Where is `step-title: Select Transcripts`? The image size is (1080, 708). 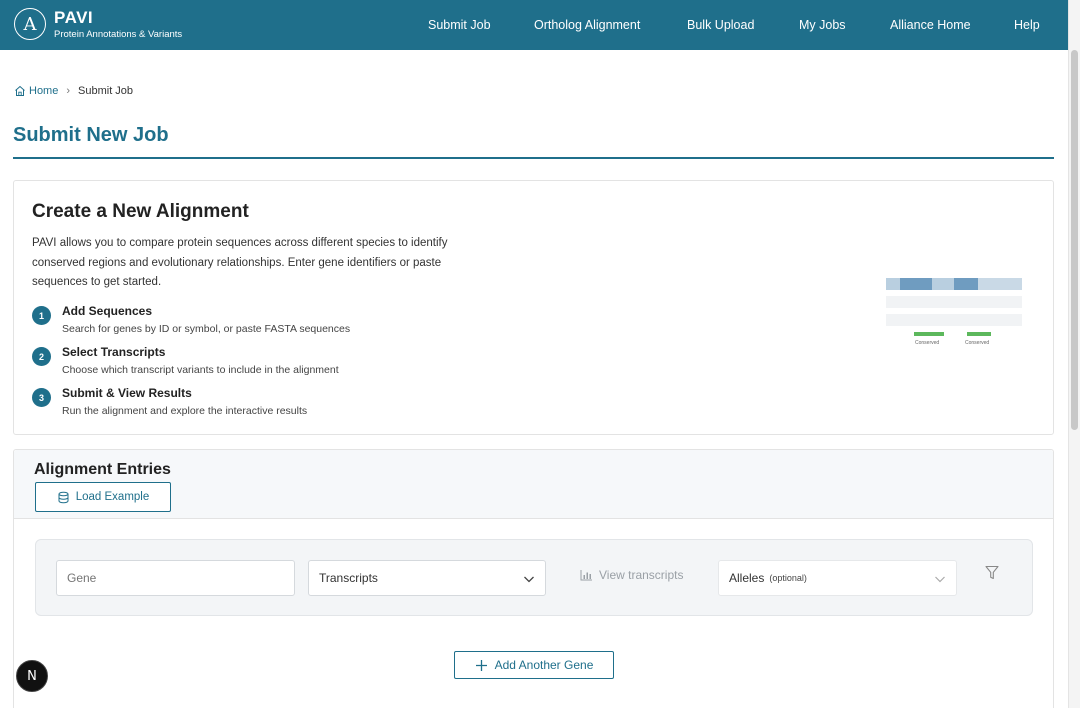
step-title: Select Transcripts is located at coordinates (114, 352).